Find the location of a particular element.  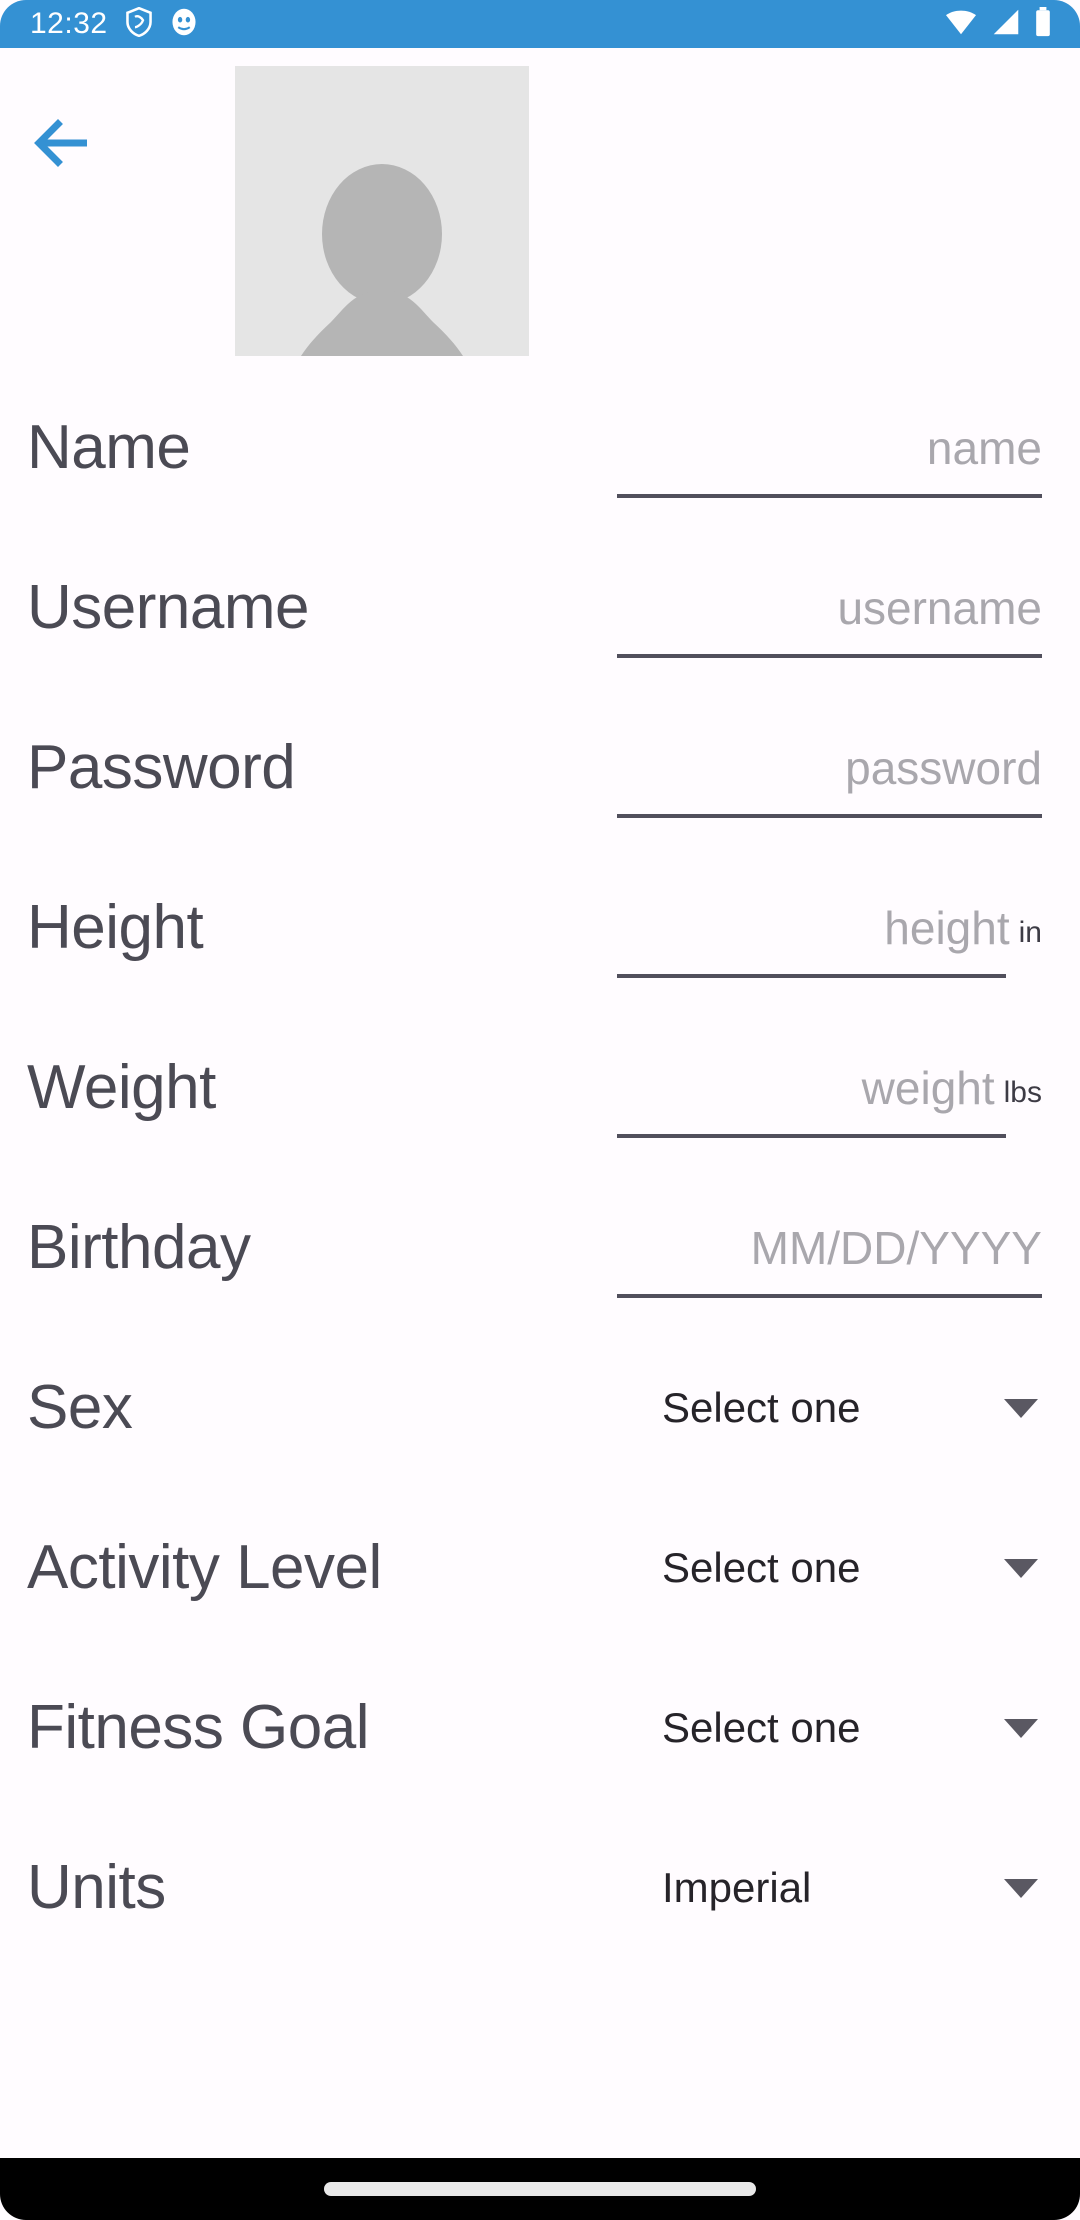

back-arrow-icon is located at coordinates (65, 145).